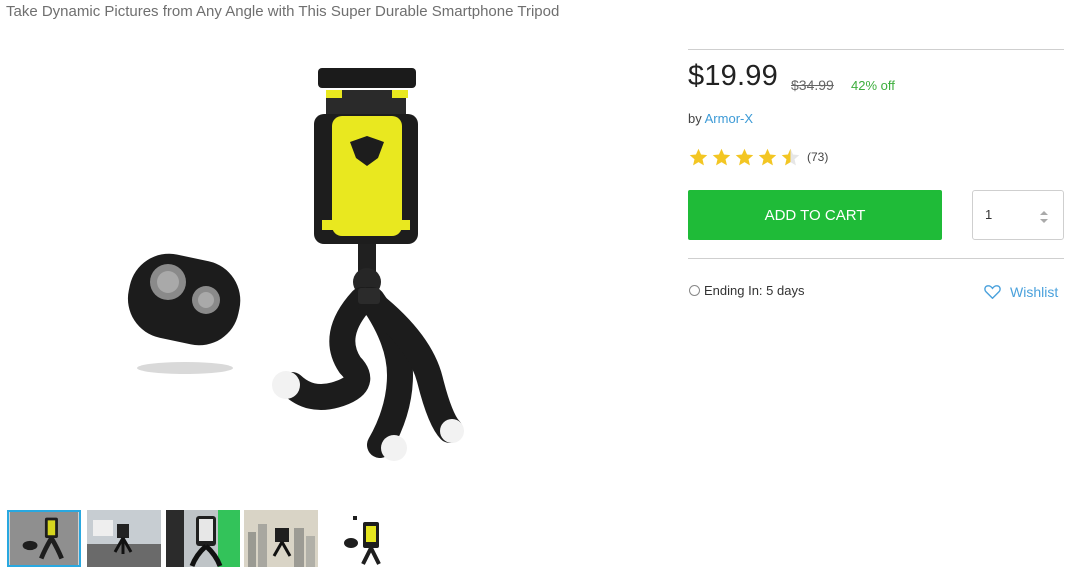 The width and height of the screenshot is (1075, 585). What do you see at coordinates (733, 76) in the screenshot?
I see `current-price: $19.99` at bounding box center [733, 76].